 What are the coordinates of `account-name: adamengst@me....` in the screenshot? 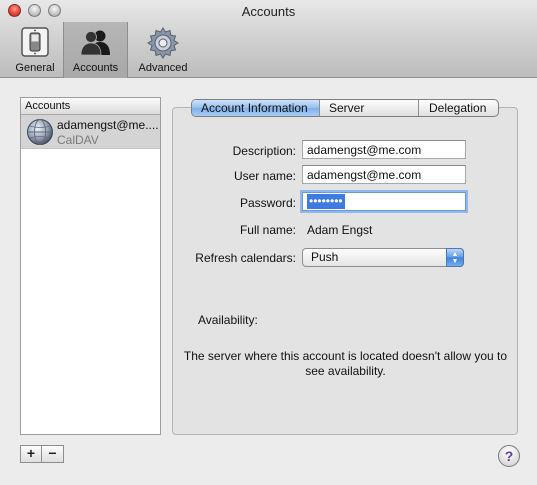 It's located at (108, 125).